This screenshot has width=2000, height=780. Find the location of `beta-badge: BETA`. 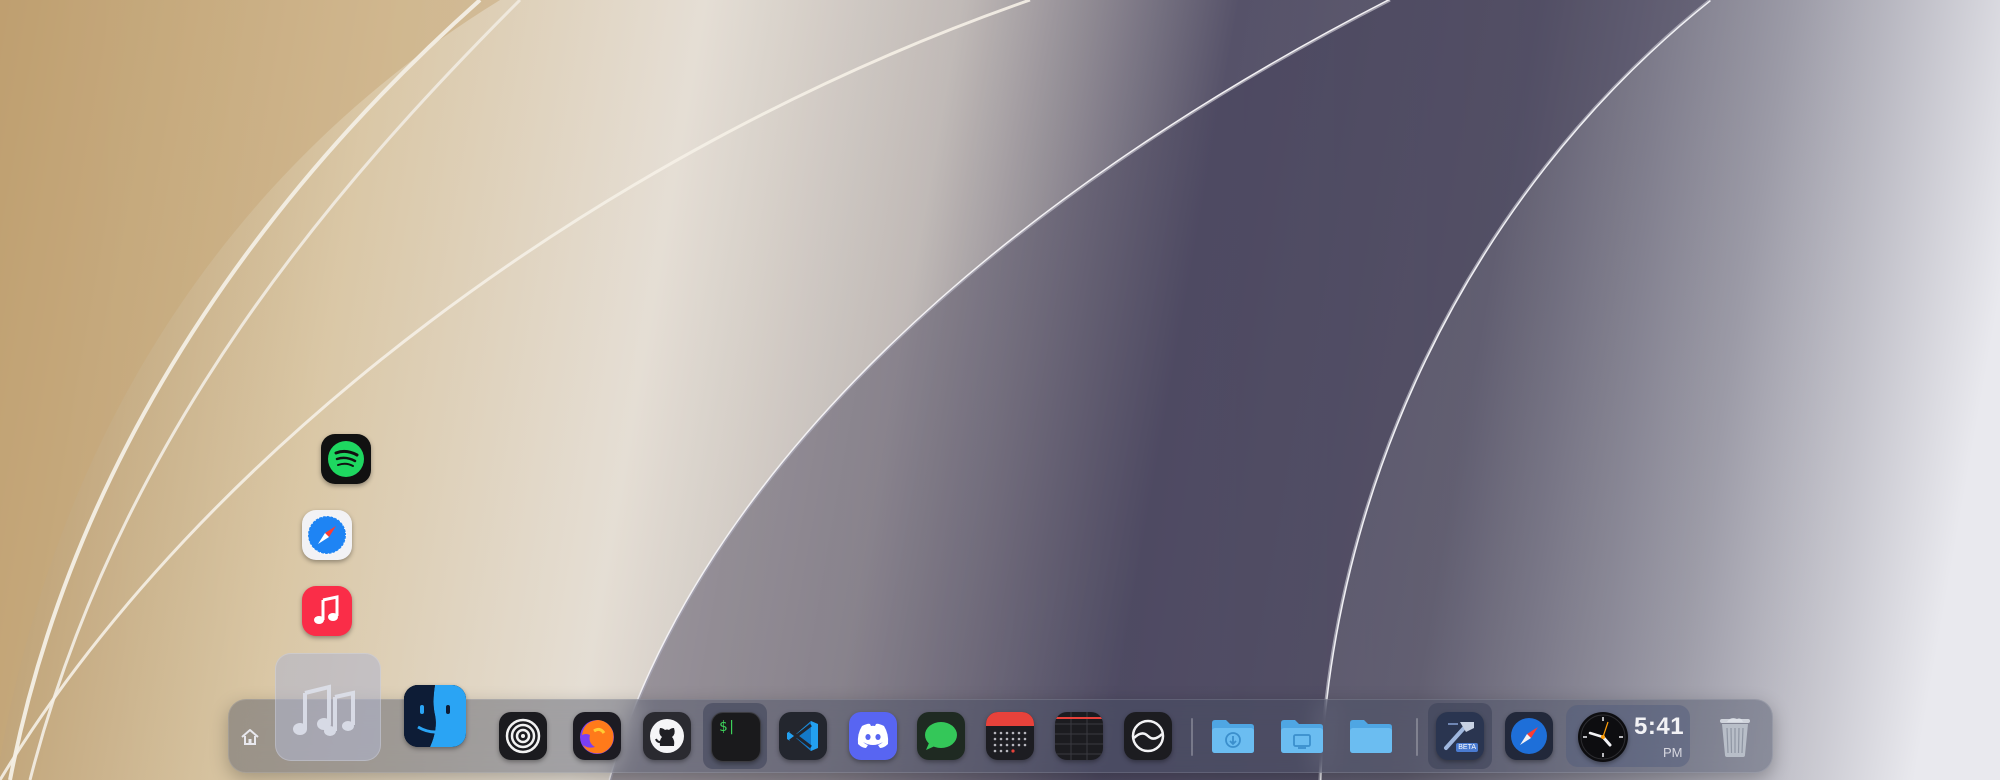

beta-badge: BETA is located at coordinates (1467, 747).